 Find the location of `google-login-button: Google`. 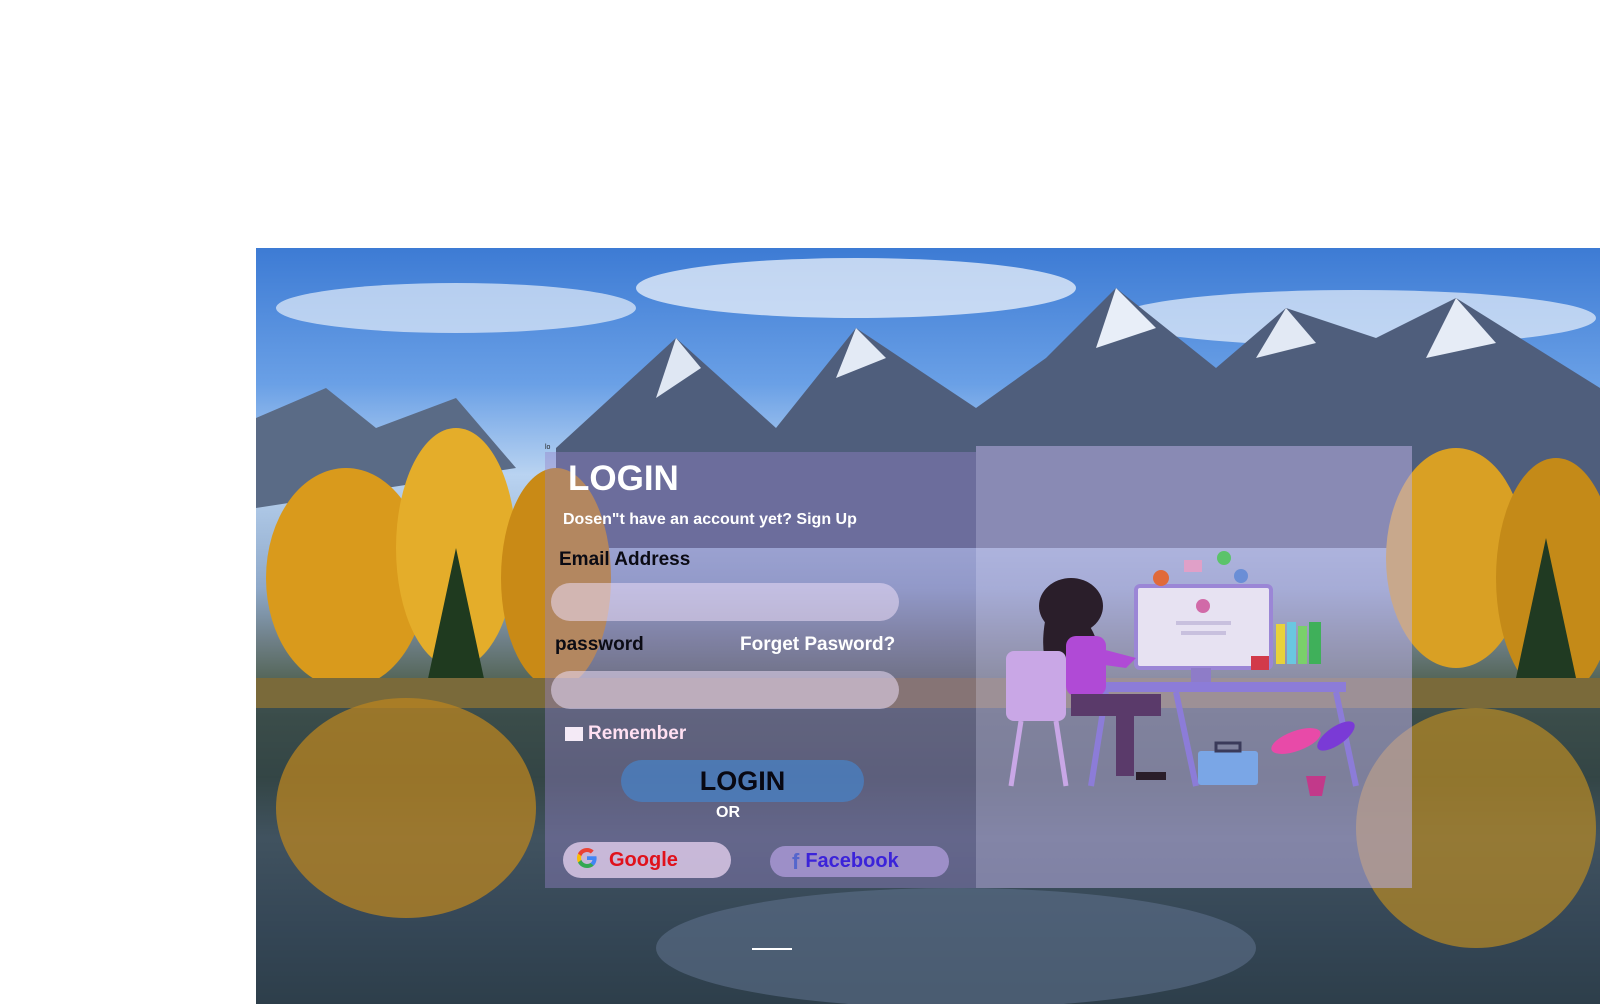

google-login-button: Google is located at coordinates (647, 860).